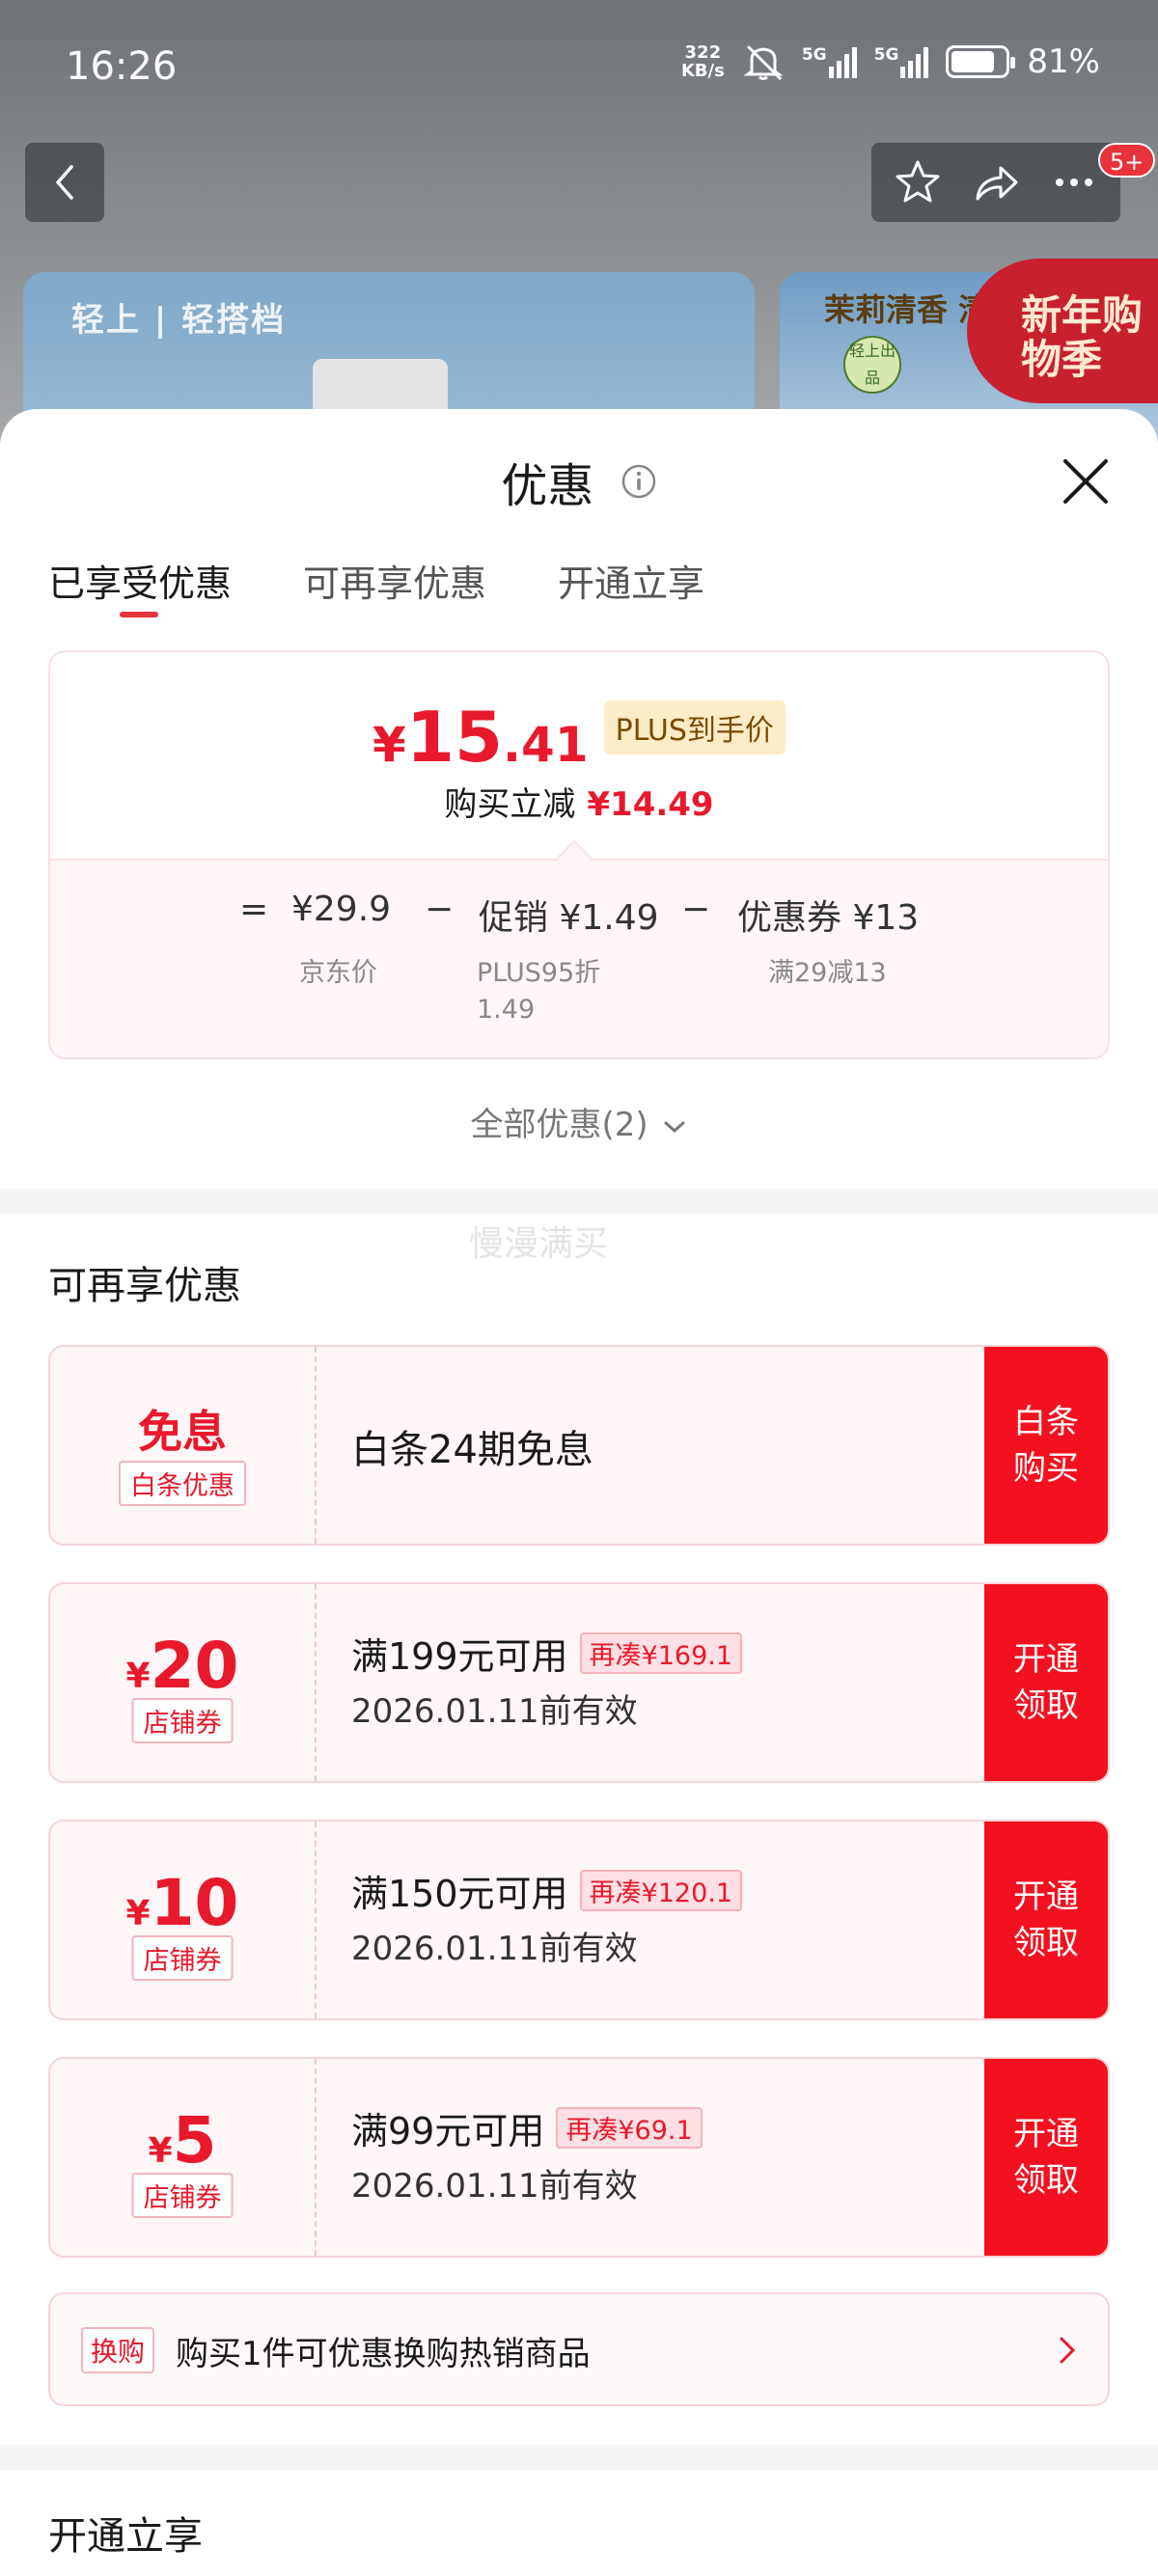 The width and height of the screenshot is (1158, 2576). I want to click on coupon-extra-needed: 再凑¥120.1, so click(661, 1890).